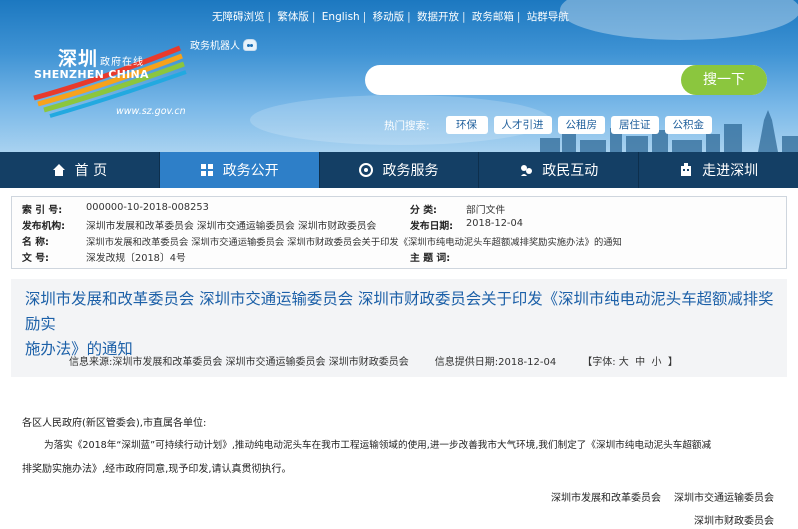 This screenshot has height=529, width=798. Describe the element at coordinates (724, 80) in the screenshot. I see `search-button: 搜一下` at that location.